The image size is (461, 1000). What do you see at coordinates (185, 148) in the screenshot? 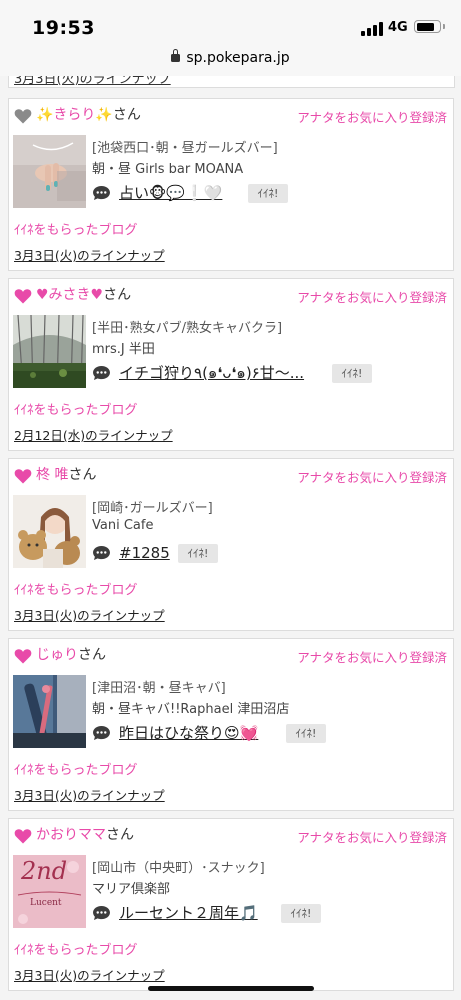
I see `shop-genre: [池袋西口･朝・昼ガールズバー]` at bounding box center [185, 148].